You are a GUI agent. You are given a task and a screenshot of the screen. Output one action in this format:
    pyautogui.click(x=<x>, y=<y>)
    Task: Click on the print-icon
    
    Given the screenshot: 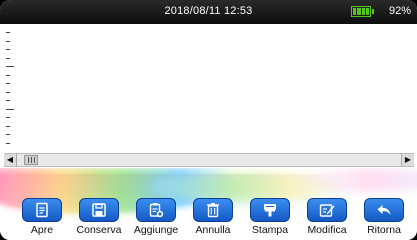 What is the action you would take?
    pyautogui.click(x=270, y=210)
    